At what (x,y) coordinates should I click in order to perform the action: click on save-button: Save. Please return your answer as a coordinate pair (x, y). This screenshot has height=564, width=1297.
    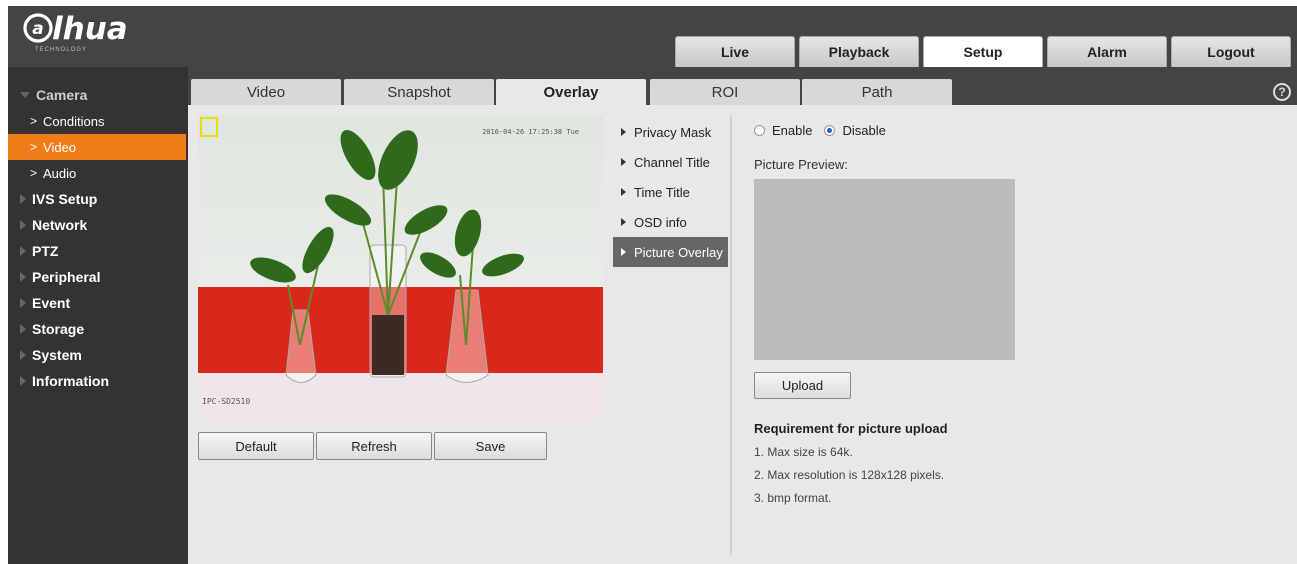
    Looking at the image, I should click on (490, 446).